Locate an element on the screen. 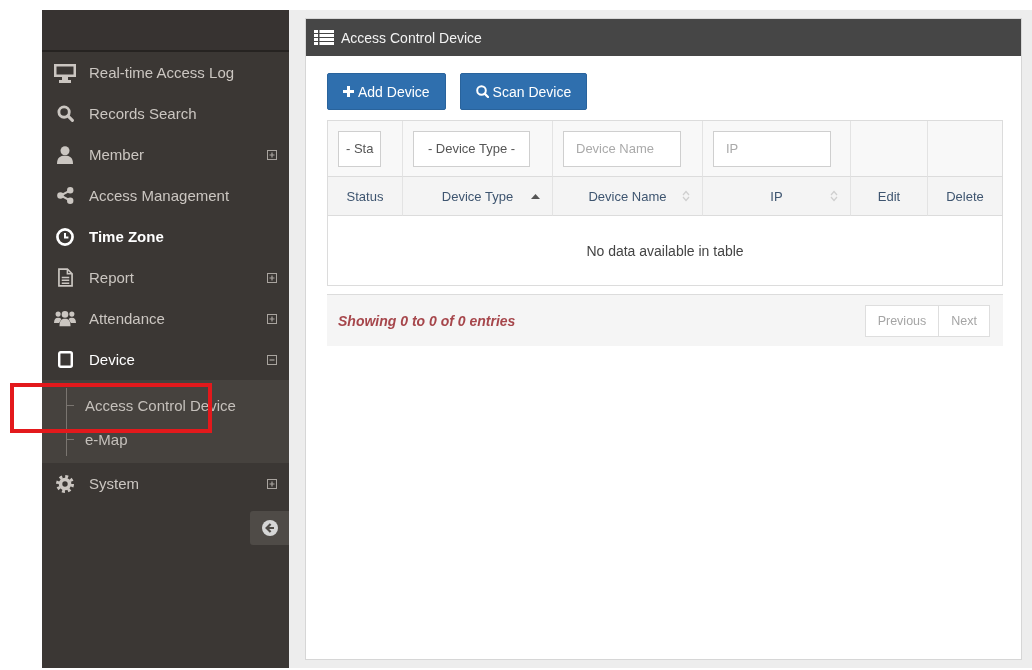 The height and width of the screenshot is (670, 1032). filter-select: - Sta is located at coordinates (360, 148).